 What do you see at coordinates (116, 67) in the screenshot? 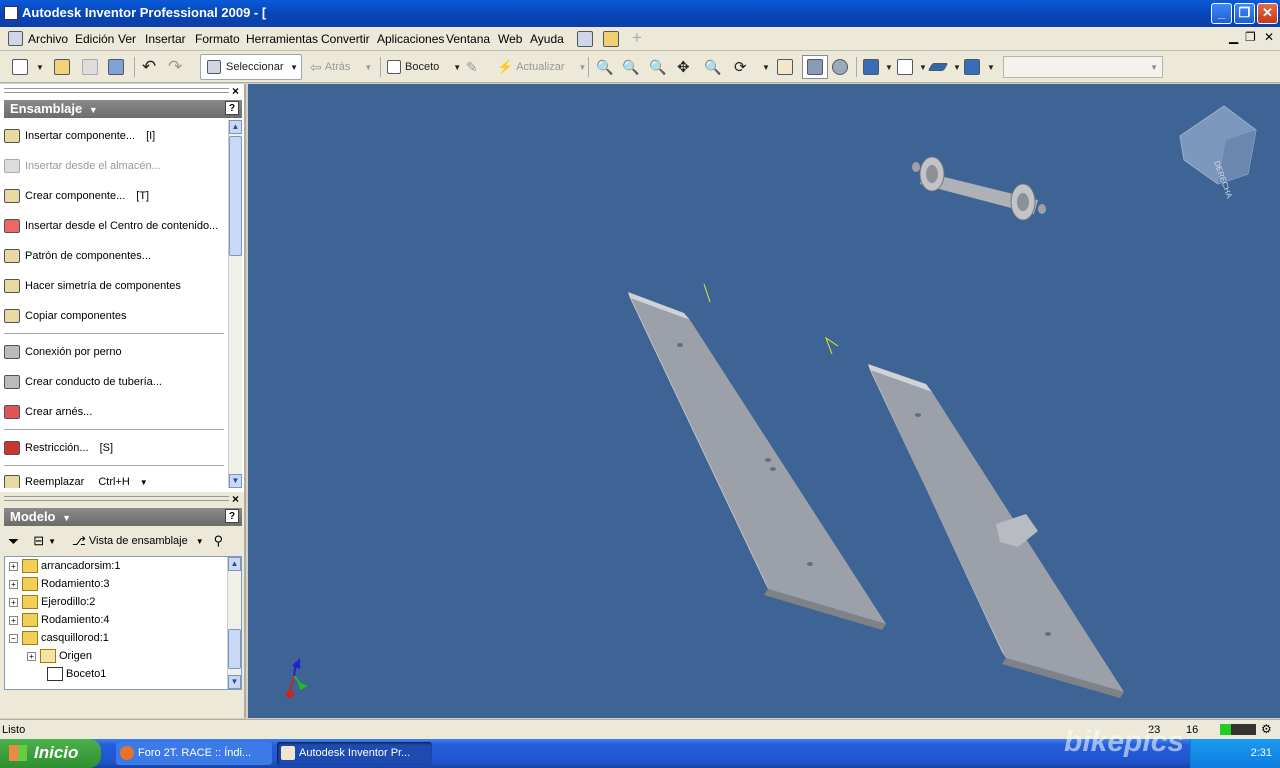
I see `save-icon` at bounding box center [116, 67].